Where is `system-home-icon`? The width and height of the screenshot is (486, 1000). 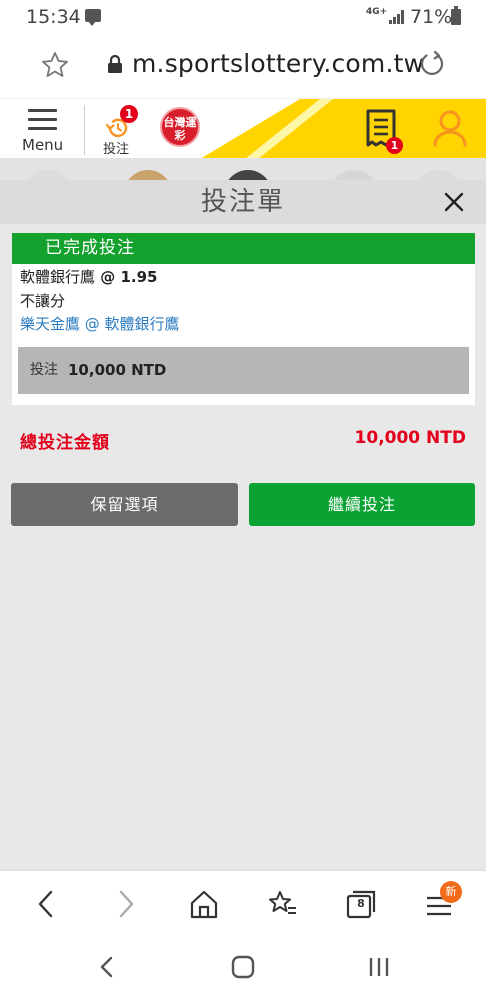 system-home-icon is located at coordinates (243, 967).